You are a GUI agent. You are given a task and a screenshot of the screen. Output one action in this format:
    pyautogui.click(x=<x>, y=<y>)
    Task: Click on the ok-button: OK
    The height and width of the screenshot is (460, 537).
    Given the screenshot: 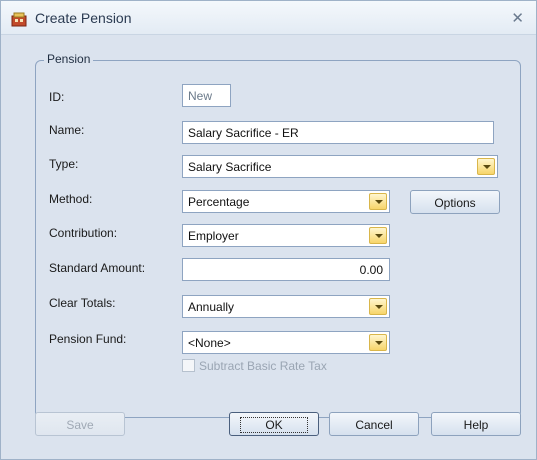 What is the action you would take?
    pyautogui.click(x=274, y=424)
    